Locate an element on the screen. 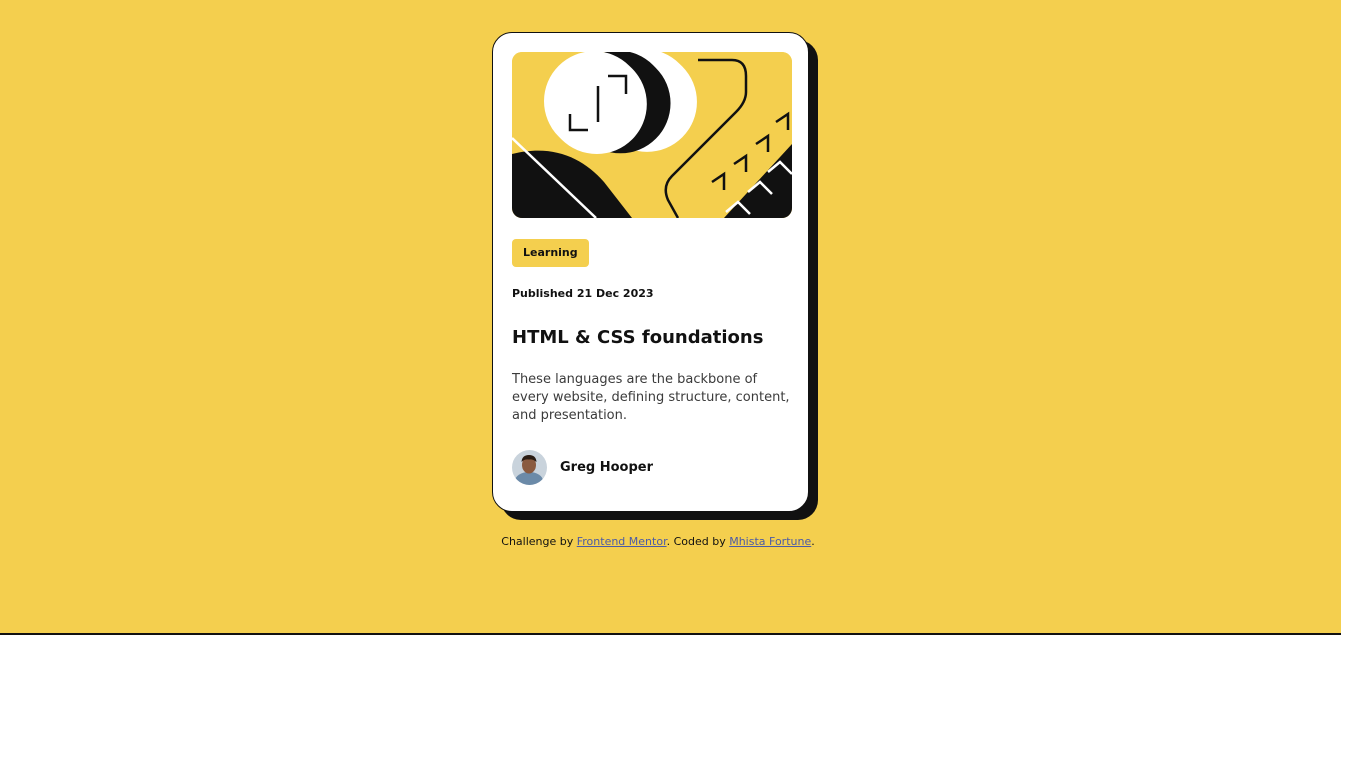  attribution-coded-text: . Coded by is located at coordinates (698, 541).